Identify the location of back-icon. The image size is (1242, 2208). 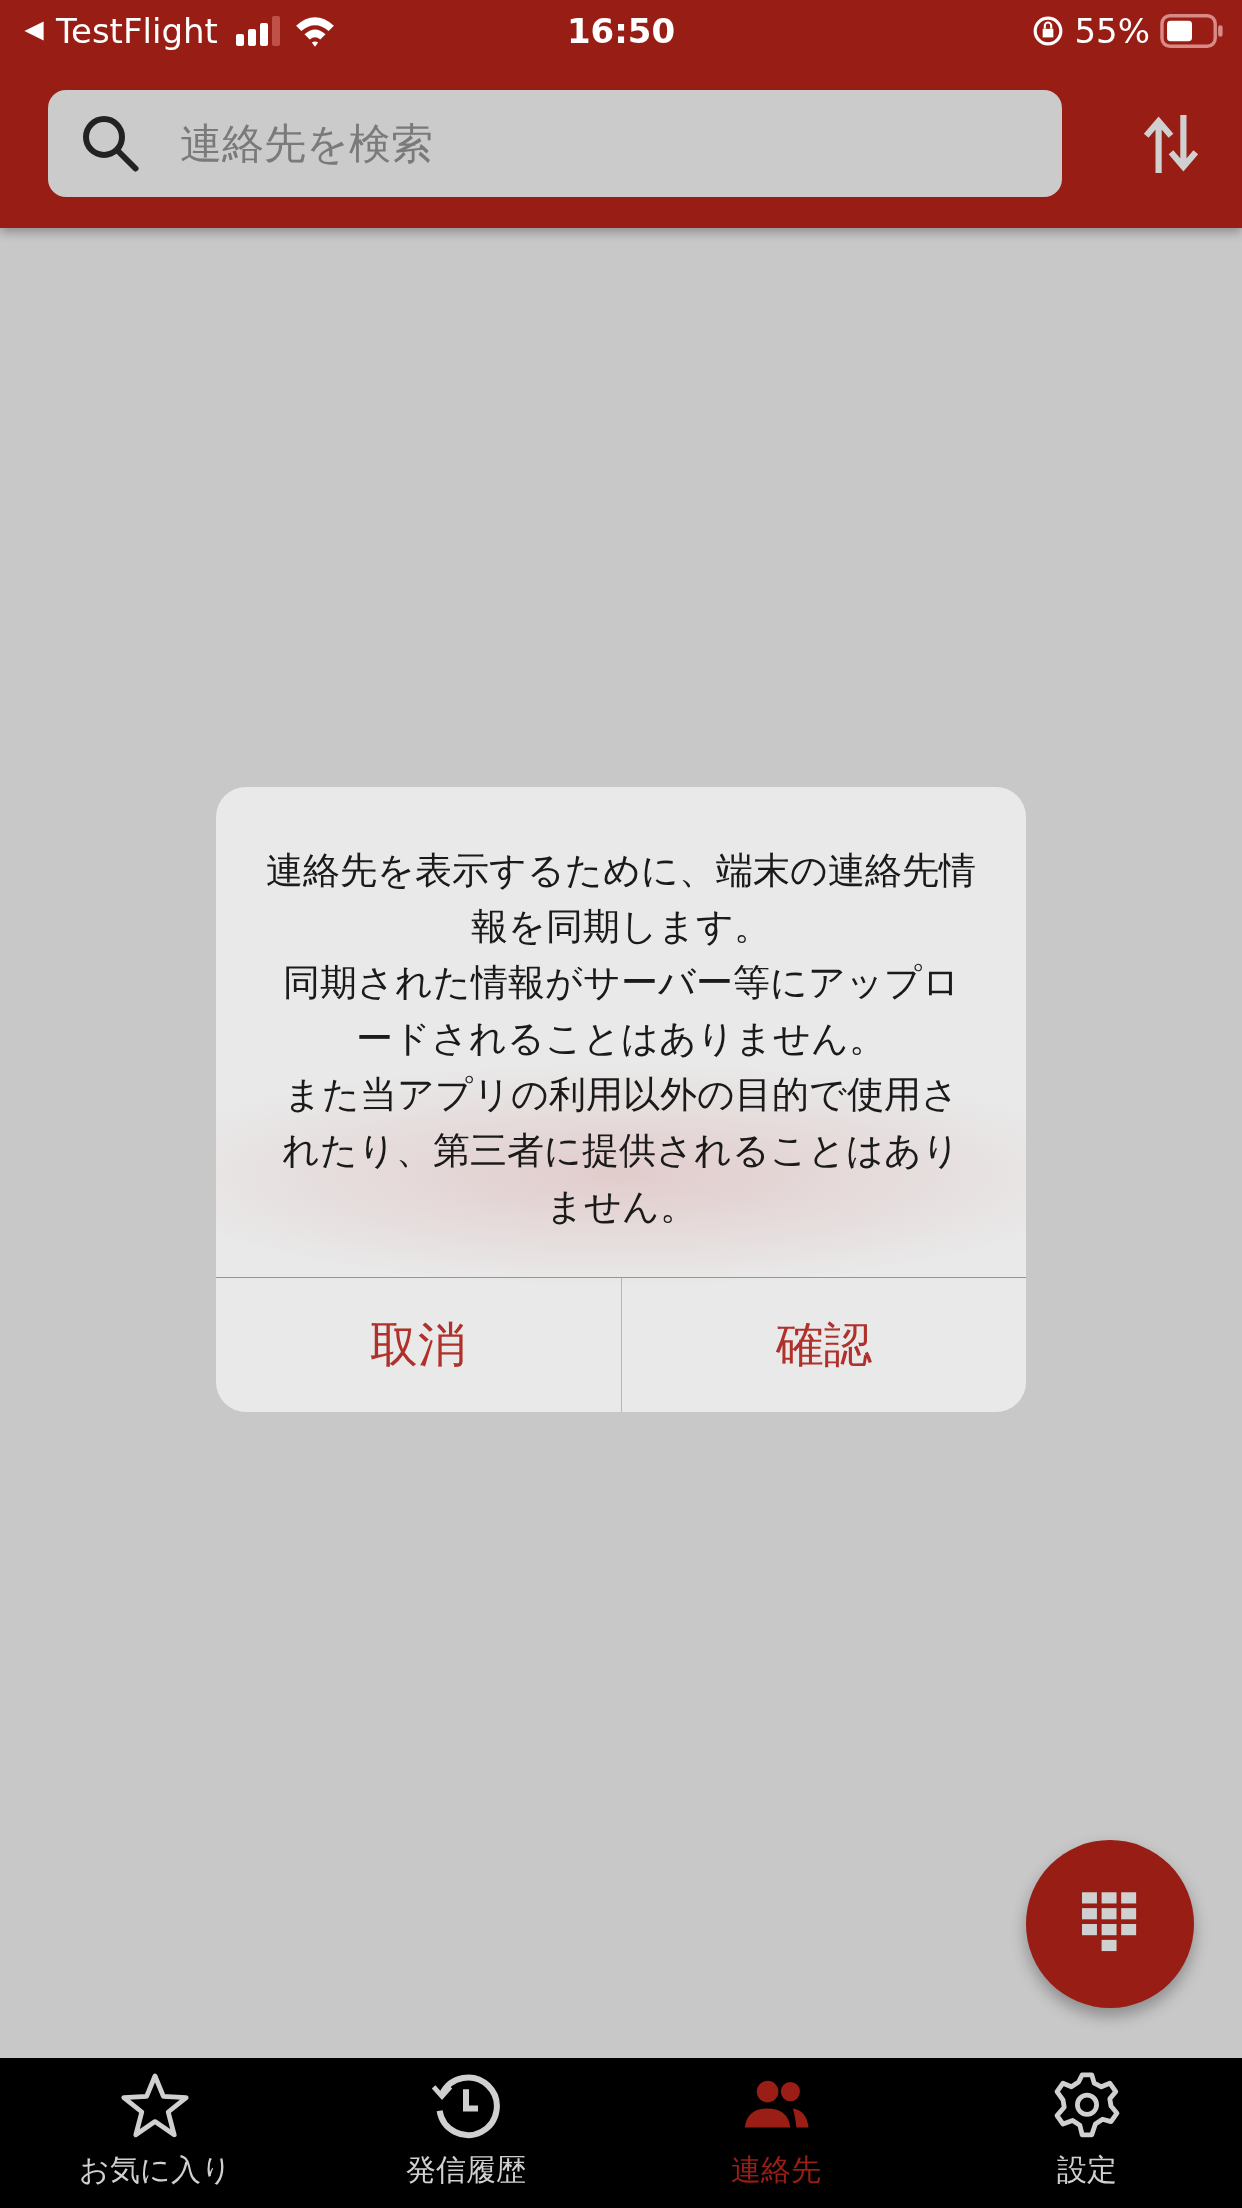
(34, 31).